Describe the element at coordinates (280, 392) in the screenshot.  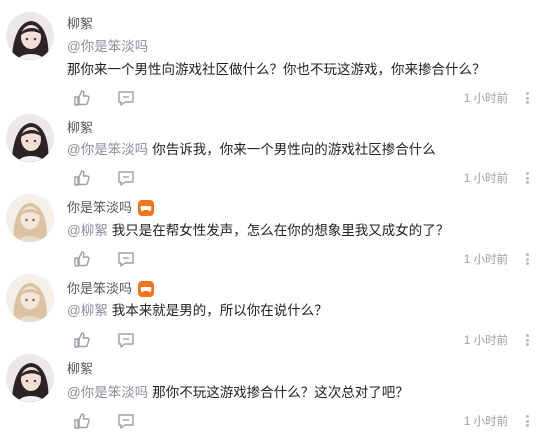
I see `comment-text: 那你不玩这游戏掺合什么？这次总对了吧？` at that location.